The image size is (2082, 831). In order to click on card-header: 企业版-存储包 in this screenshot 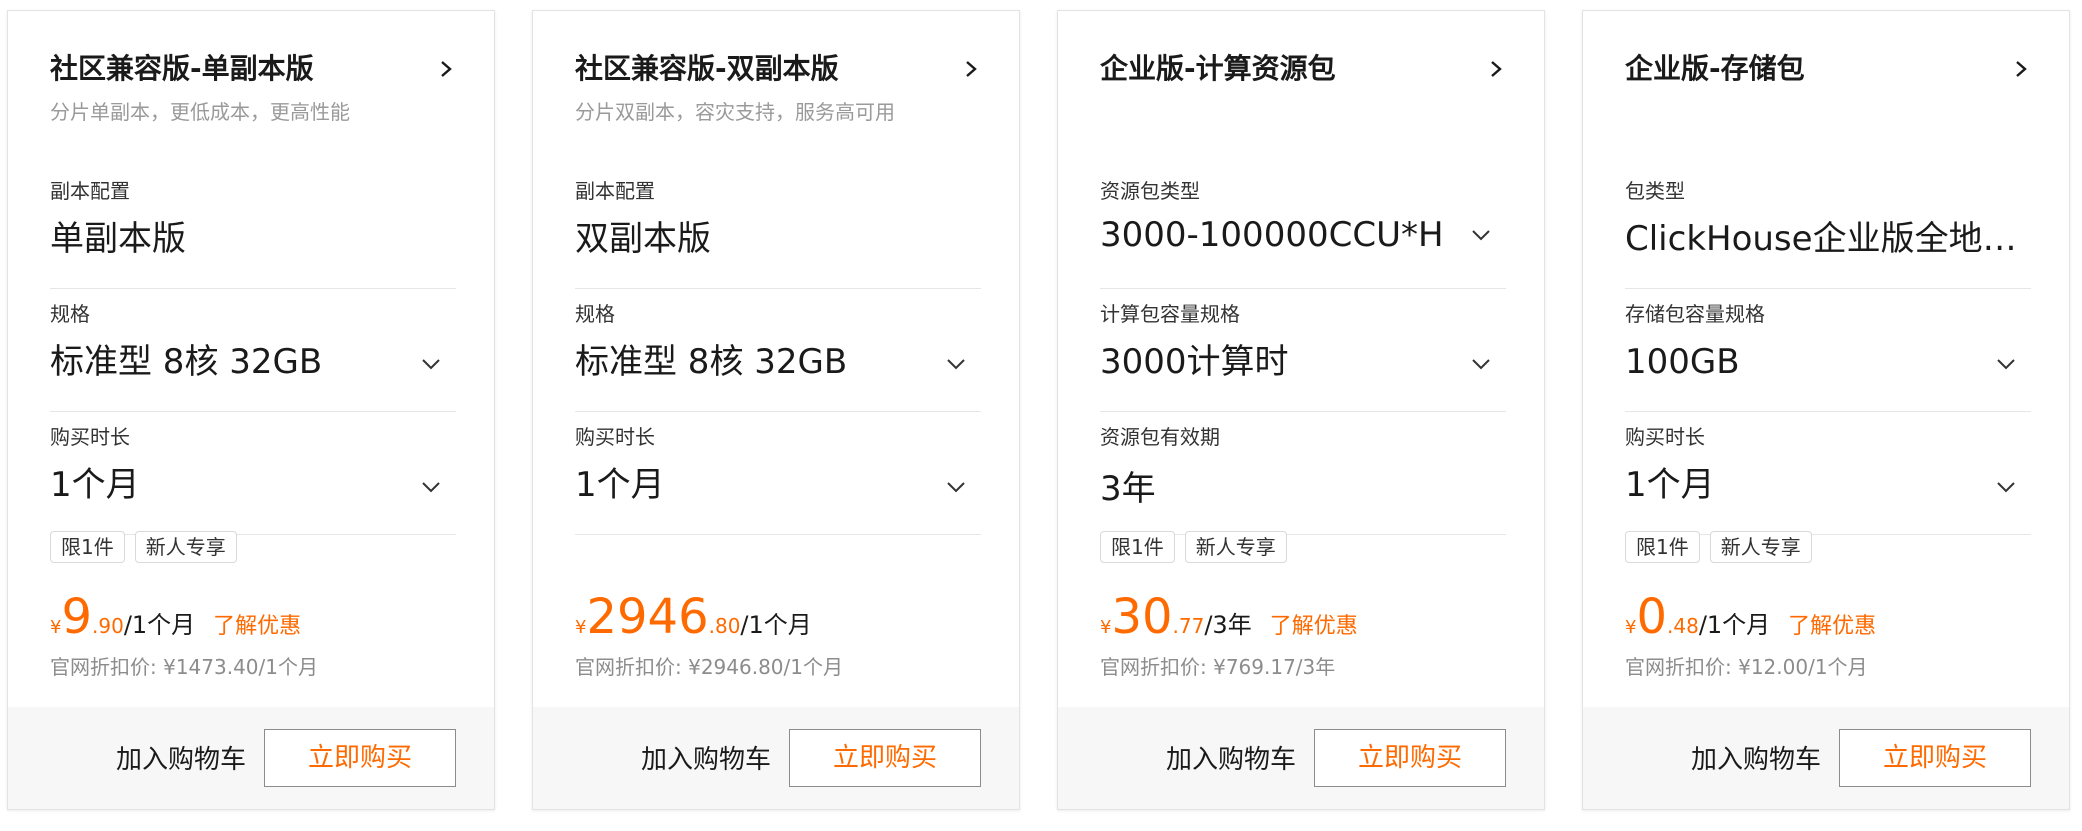, I will do `click(1828, 94)`.